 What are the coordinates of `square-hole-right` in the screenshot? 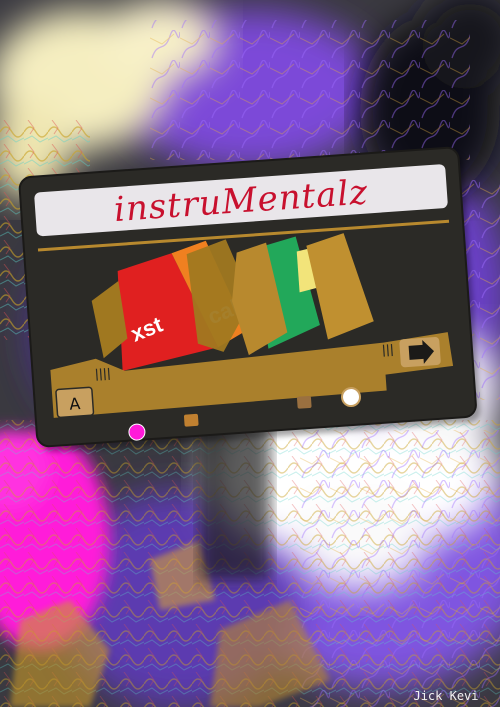 It's located at (304, 402).